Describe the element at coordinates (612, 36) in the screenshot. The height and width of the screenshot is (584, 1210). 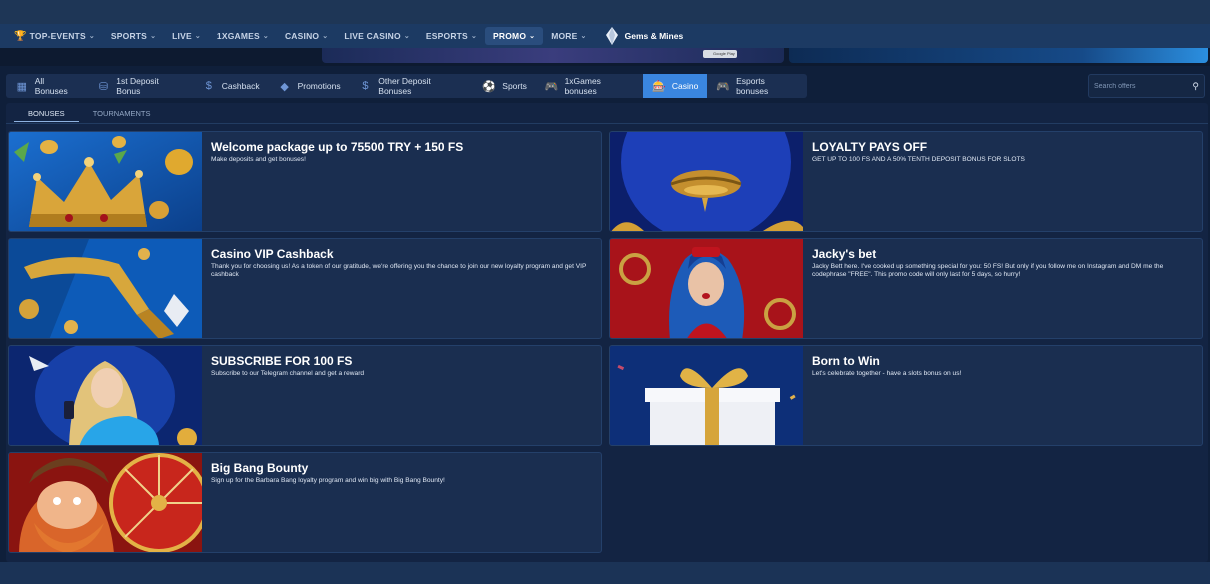
I see `gem-icon` at that location.